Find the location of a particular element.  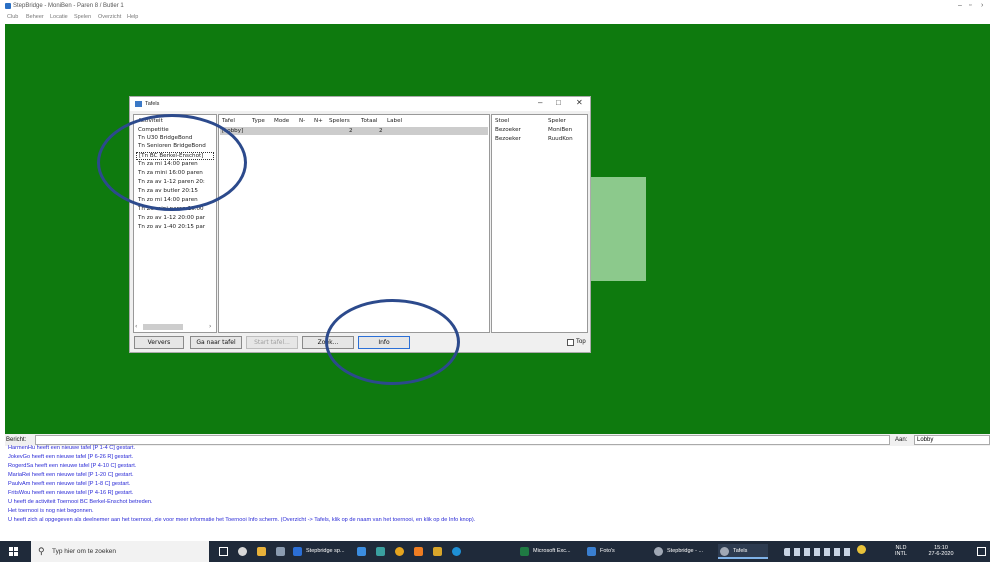

table-row is located at coordinates (354, 131).